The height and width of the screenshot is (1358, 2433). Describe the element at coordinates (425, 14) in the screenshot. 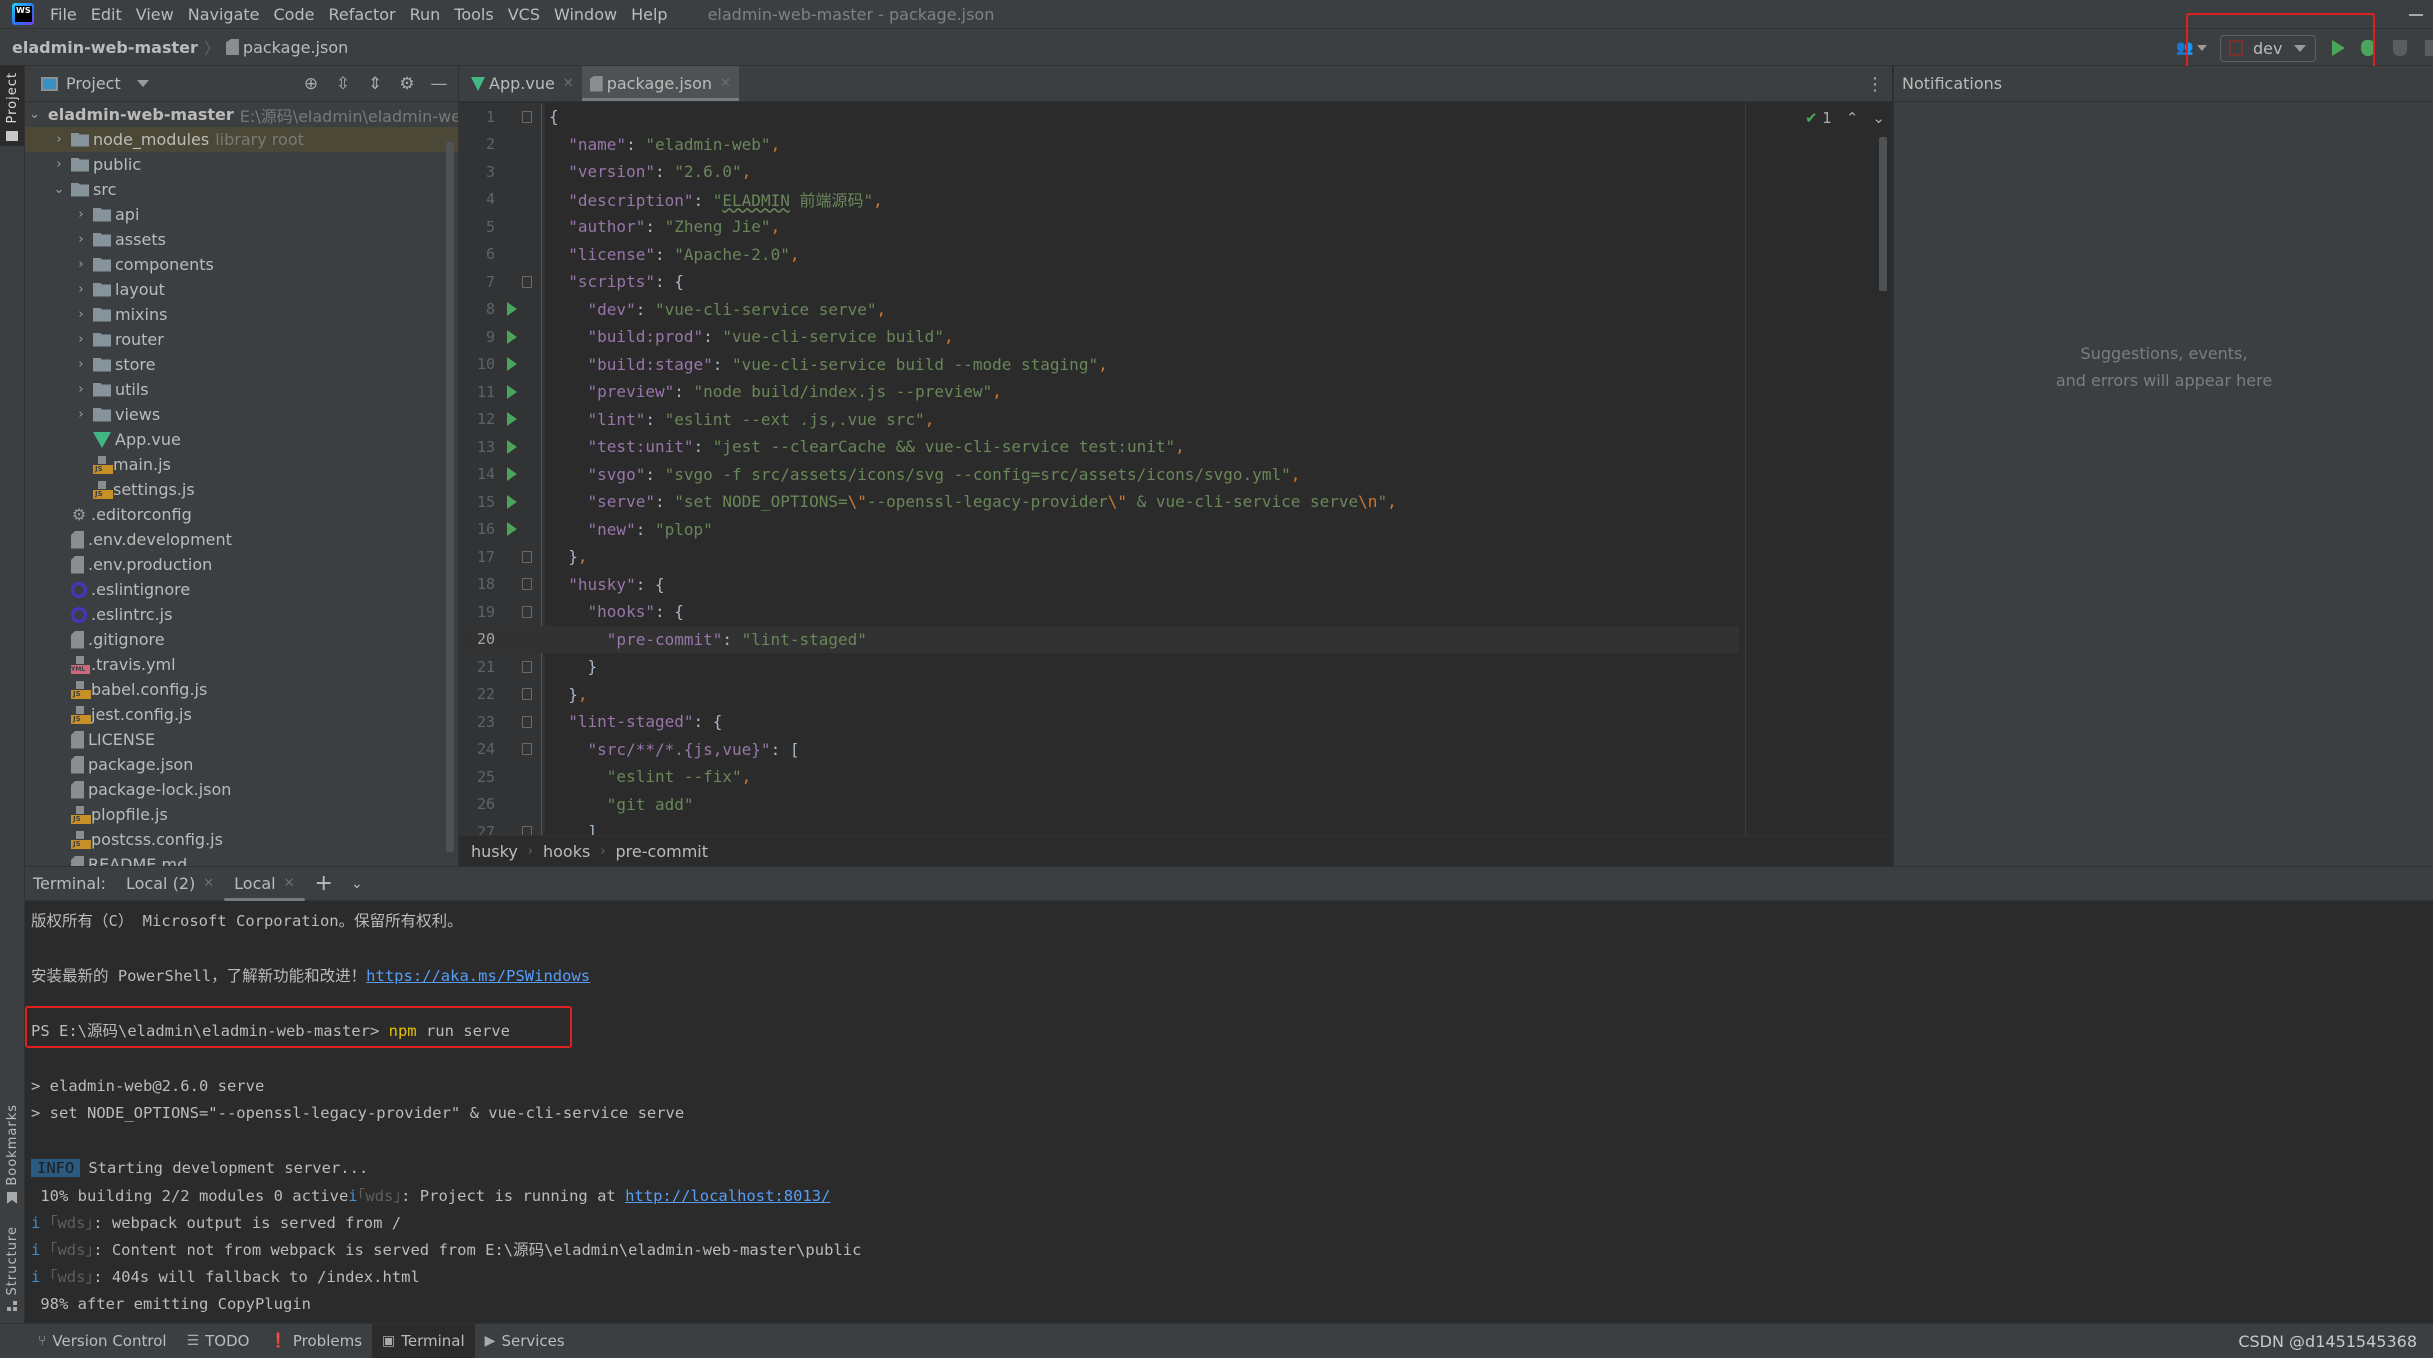

I see `menu-run: Run` at that location.